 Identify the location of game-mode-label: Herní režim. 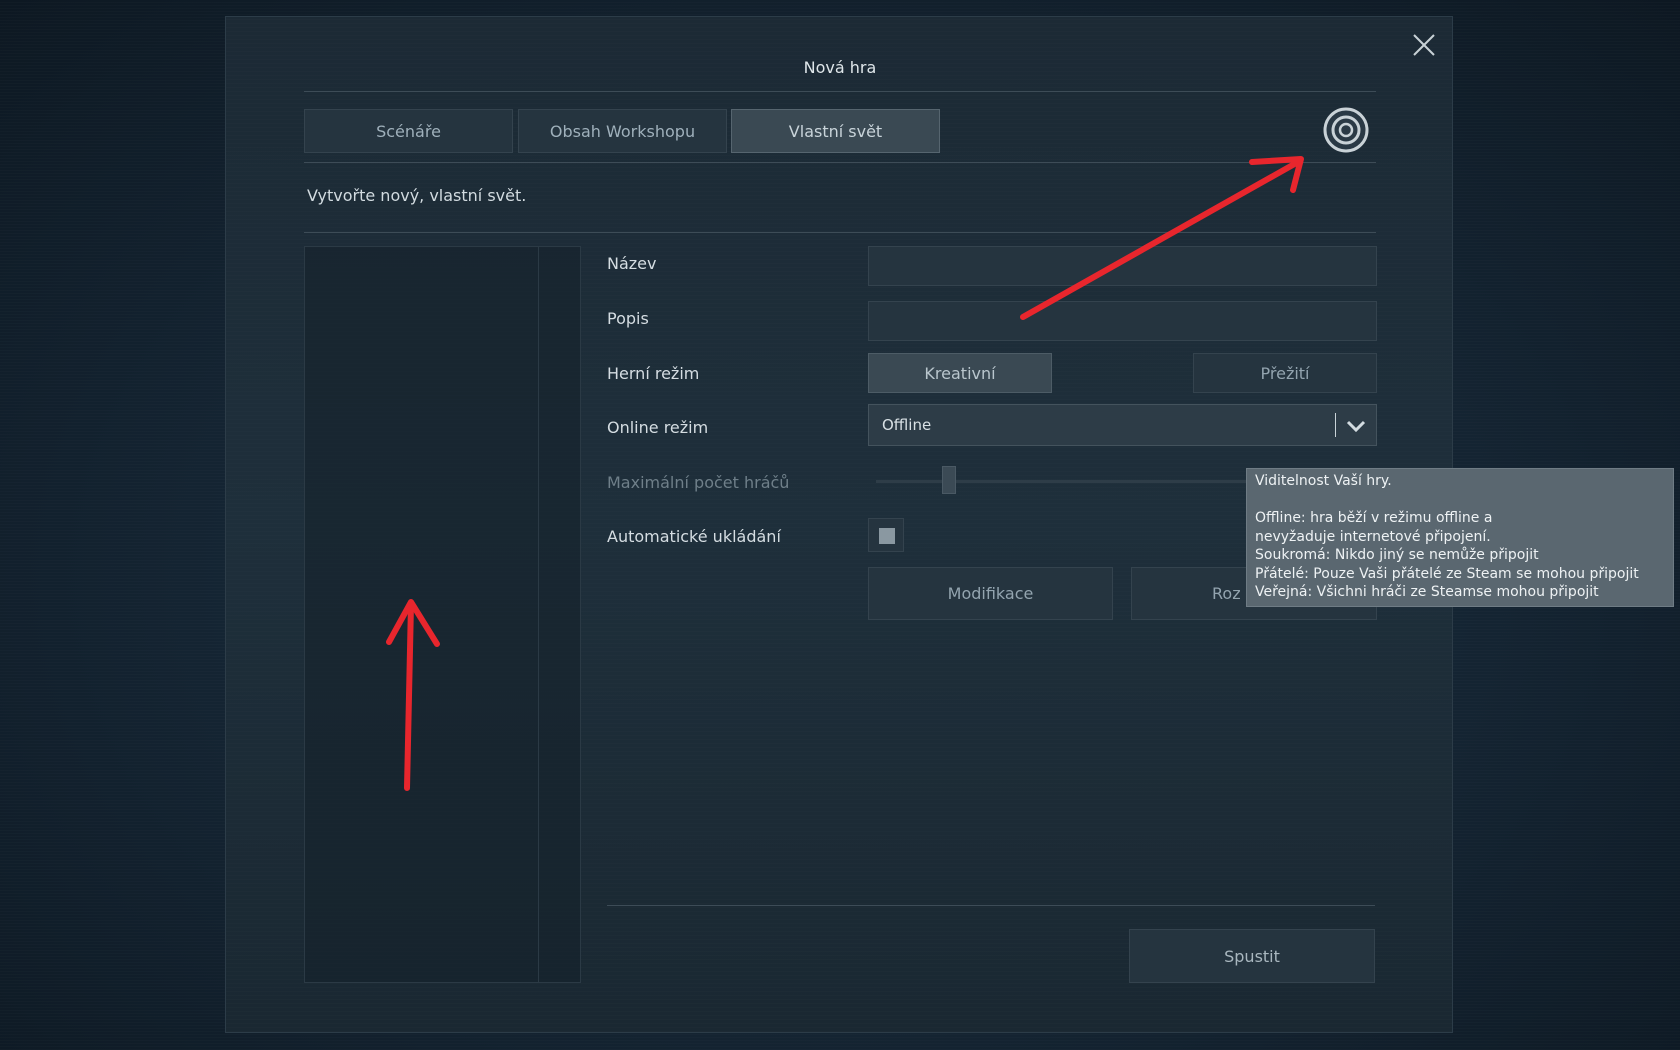
(653, 373).